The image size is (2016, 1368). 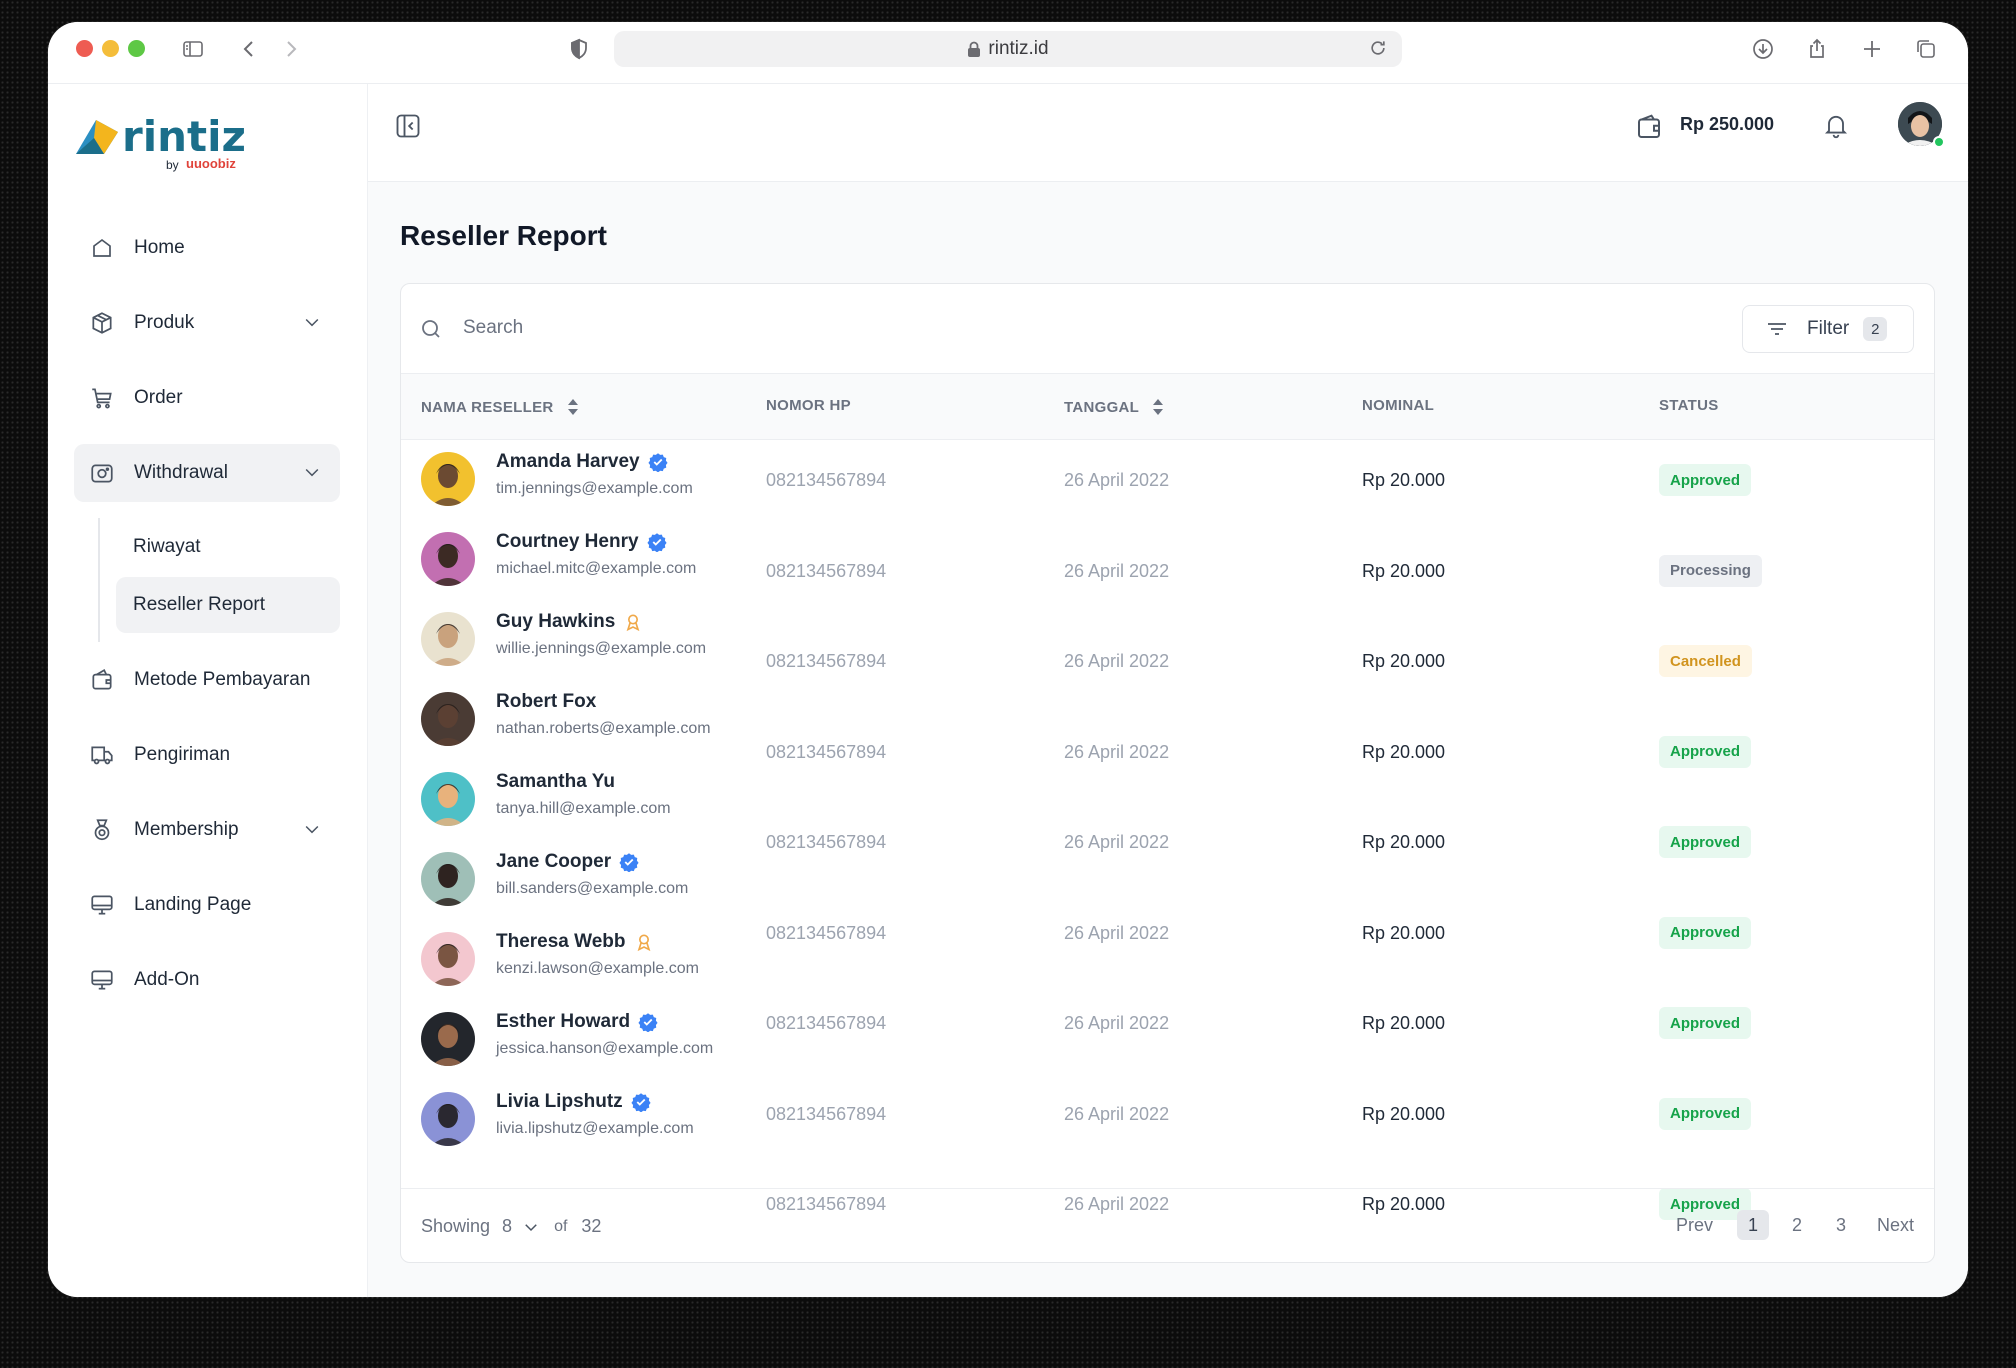 I want to click on reseller-name: Samantha Yu, so click(x=555, y=782).